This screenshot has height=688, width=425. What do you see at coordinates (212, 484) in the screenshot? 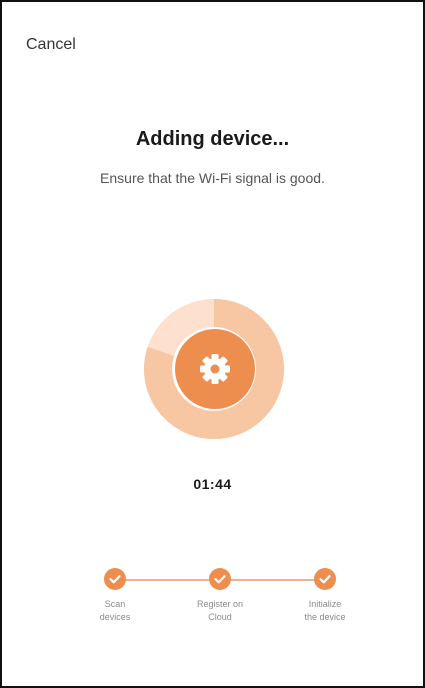
I see `elapsed-timer: 01:44` at bounding box center [212, 484].